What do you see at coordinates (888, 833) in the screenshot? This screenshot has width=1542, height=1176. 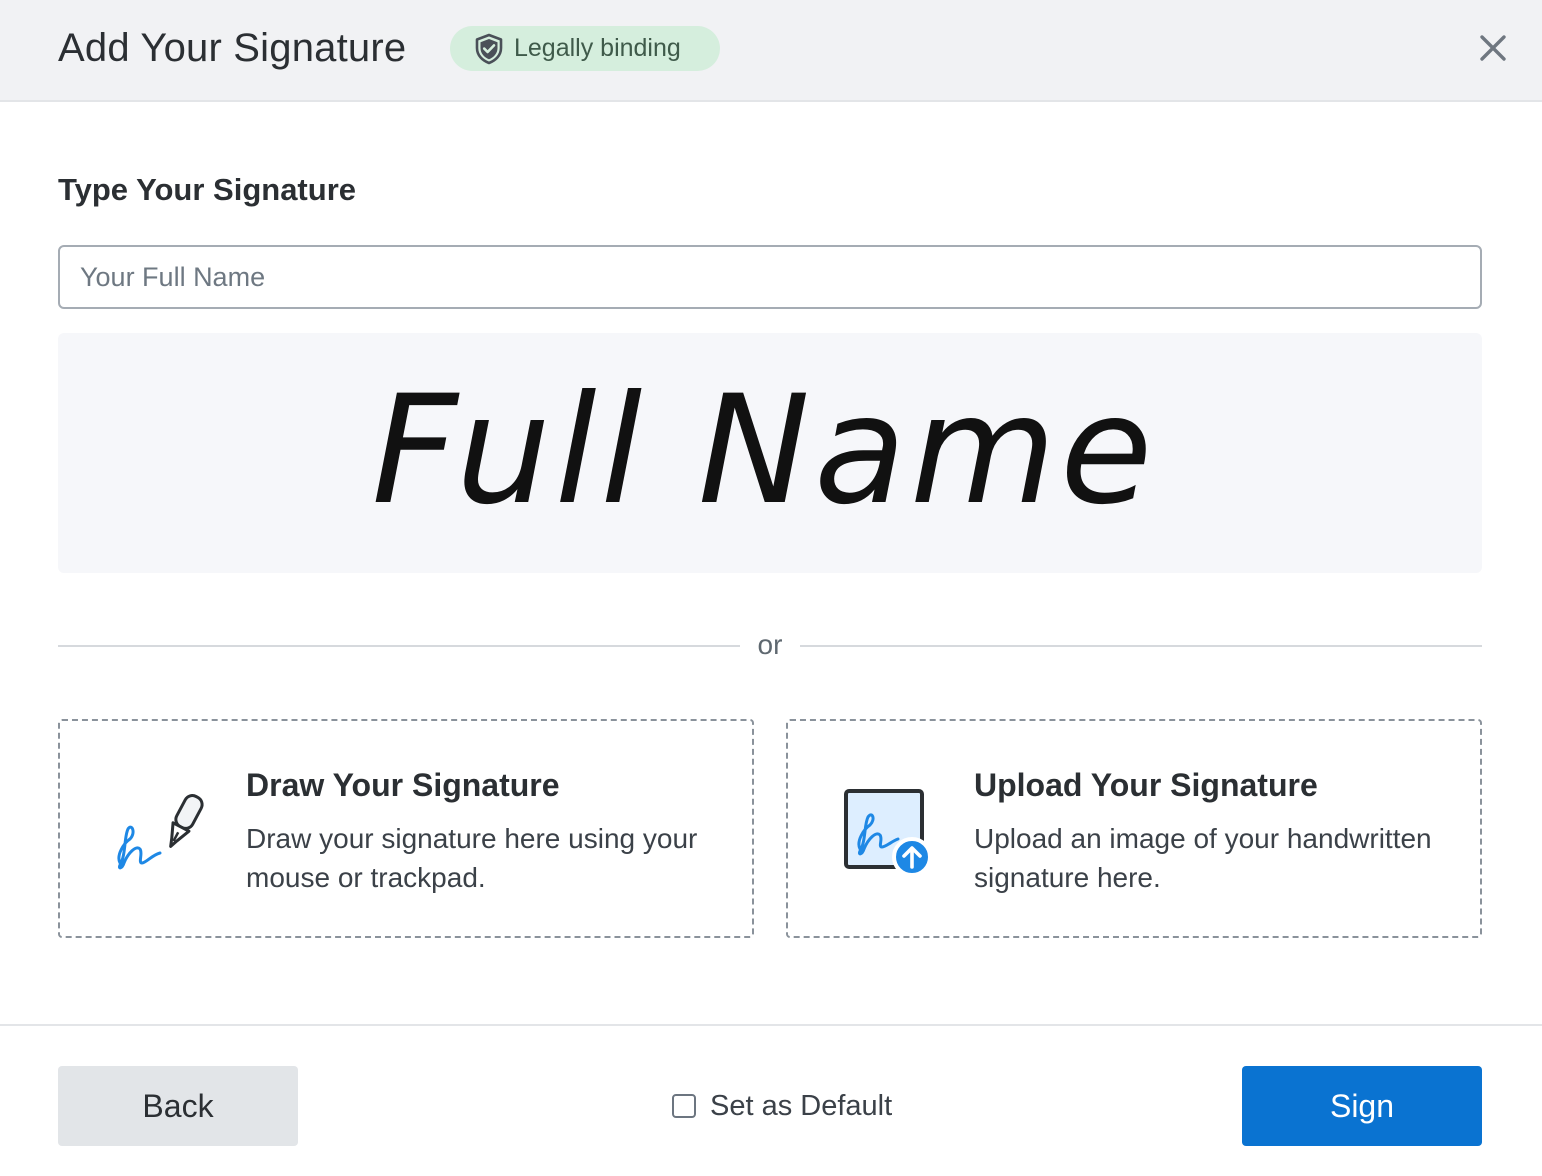 I see `upload-signature-icon` at bounding box center [888, 833].